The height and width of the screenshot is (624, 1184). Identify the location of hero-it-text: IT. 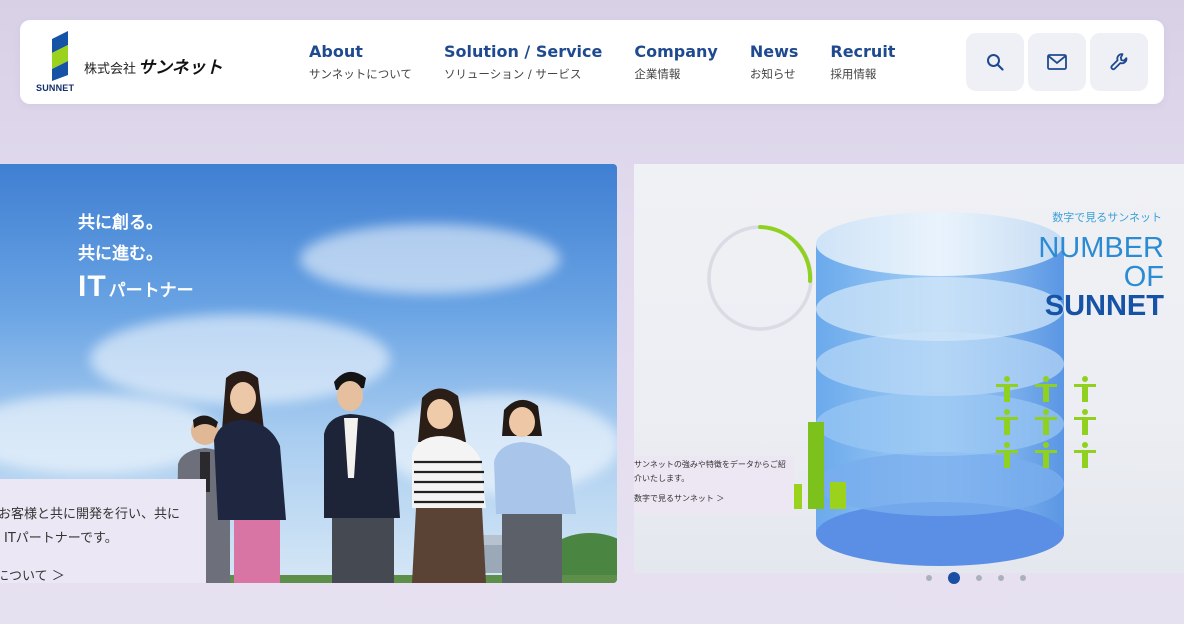
(92, 286).